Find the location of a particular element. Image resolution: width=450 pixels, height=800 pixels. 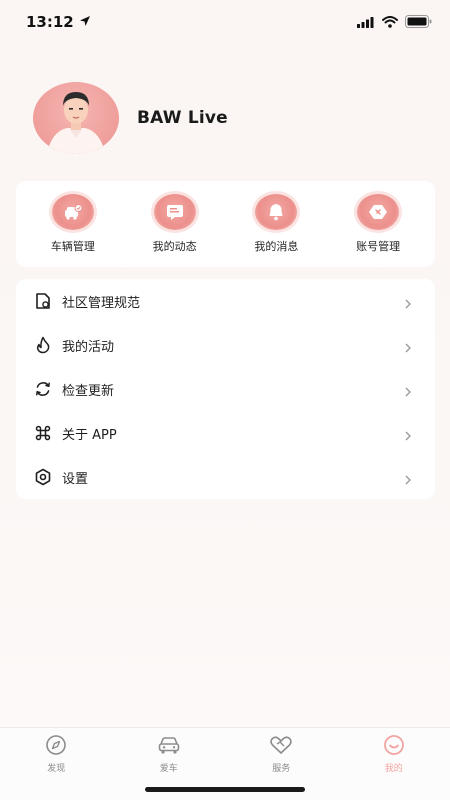

location-arrow-icon is located at coordinates (85, 22).